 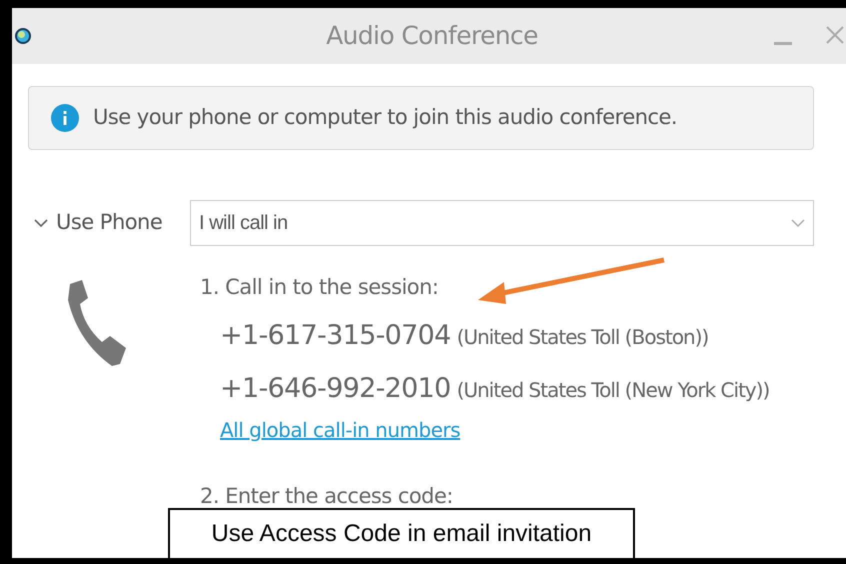 I want to click on info-message: Use your phone or computer to join this audio conference., so click(x=385, y=118).